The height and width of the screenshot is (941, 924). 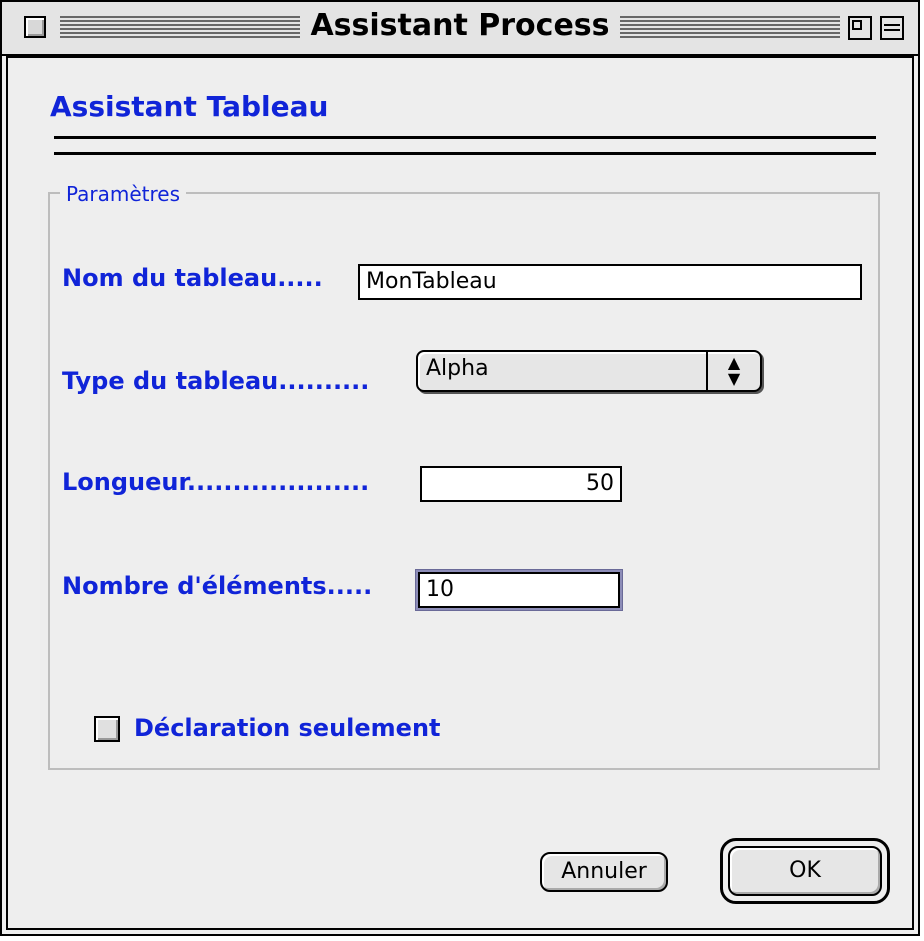 I want to click on window-title-text: Assistant Process, so click(x=460, y=25).